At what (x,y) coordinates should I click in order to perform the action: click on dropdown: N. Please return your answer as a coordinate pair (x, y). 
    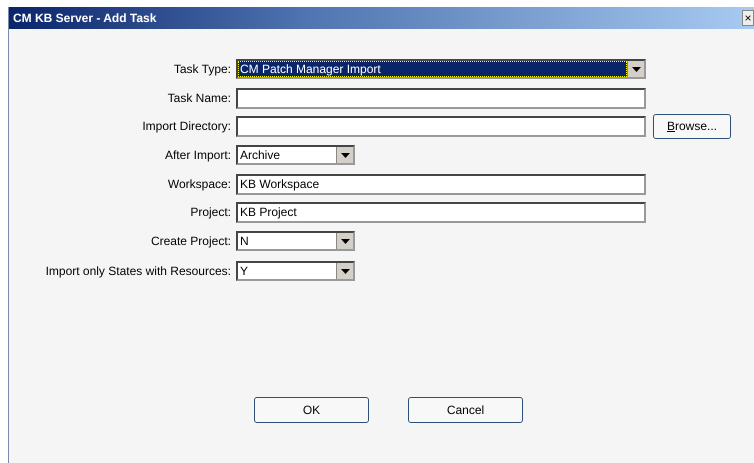
    Looking at the image, I should click on (295, 241).